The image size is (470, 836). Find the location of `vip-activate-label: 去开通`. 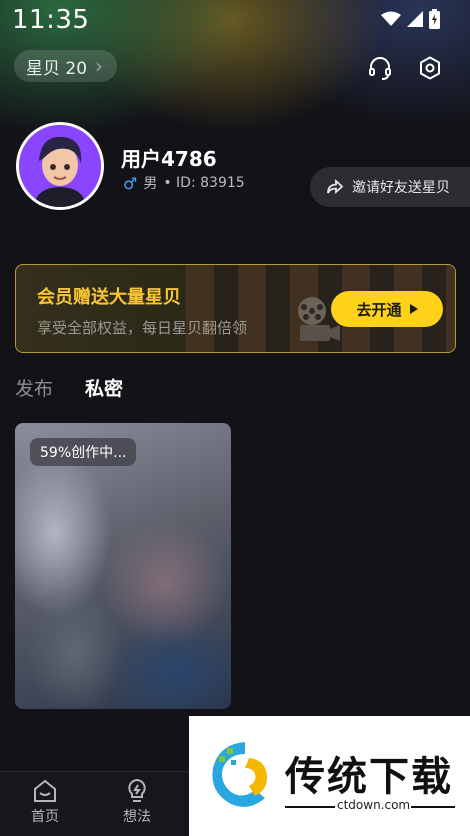

vip-activate-label: 去开通 is located at coordinates (379, 309).